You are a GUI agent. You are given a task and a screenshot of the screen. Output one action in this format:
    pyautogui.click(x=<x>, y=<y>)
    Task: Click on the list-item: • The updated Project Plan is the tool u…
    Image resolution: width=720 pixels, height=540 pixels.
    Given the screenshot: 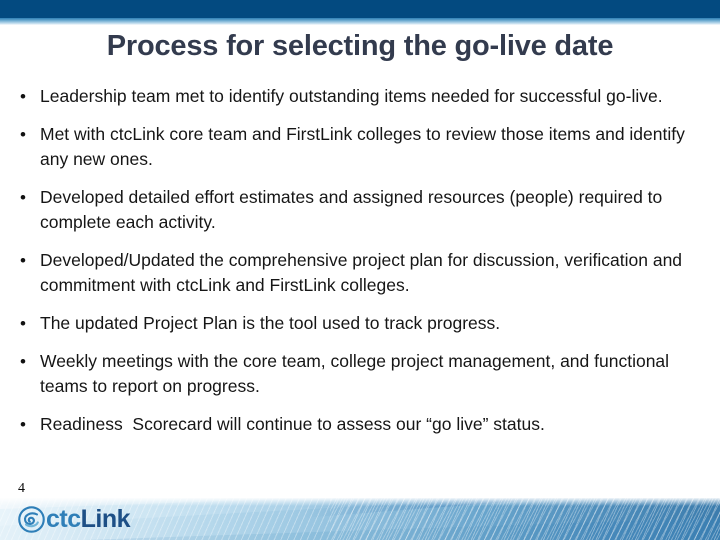 What is the action you would take?
    pyautogui.click(x=362, y=323)
    